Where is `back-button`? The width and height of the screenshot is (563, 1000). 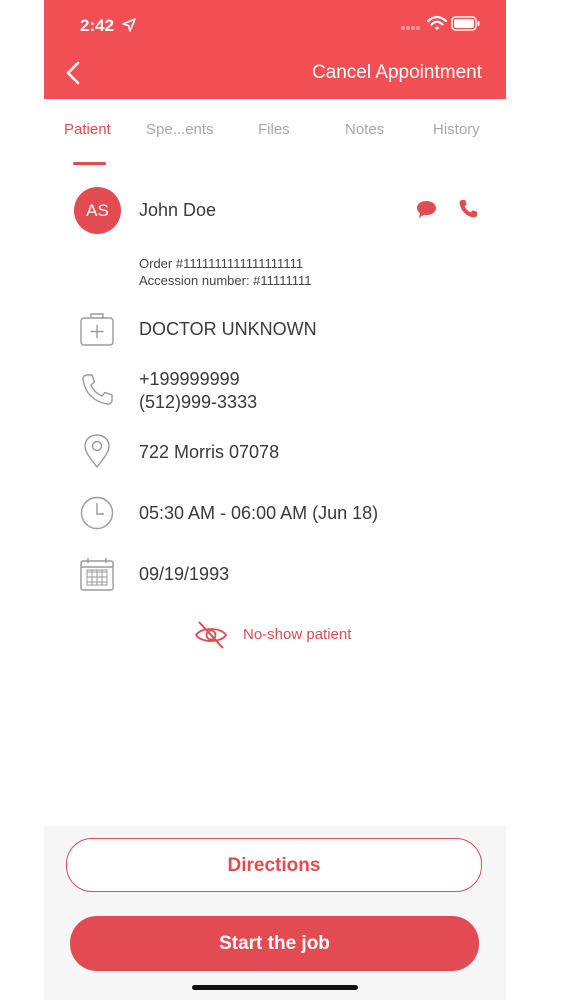 back-button is located at coordinates (73, 73).